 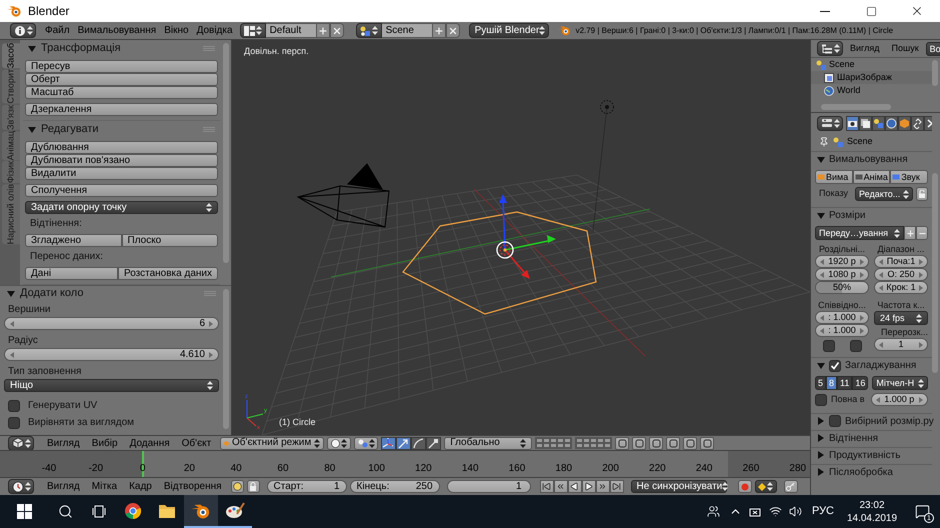 What do you see at coordinates (842, 274) in the screenshot?
I see `number-field: 1080 р` at bounding box center [842, 274].